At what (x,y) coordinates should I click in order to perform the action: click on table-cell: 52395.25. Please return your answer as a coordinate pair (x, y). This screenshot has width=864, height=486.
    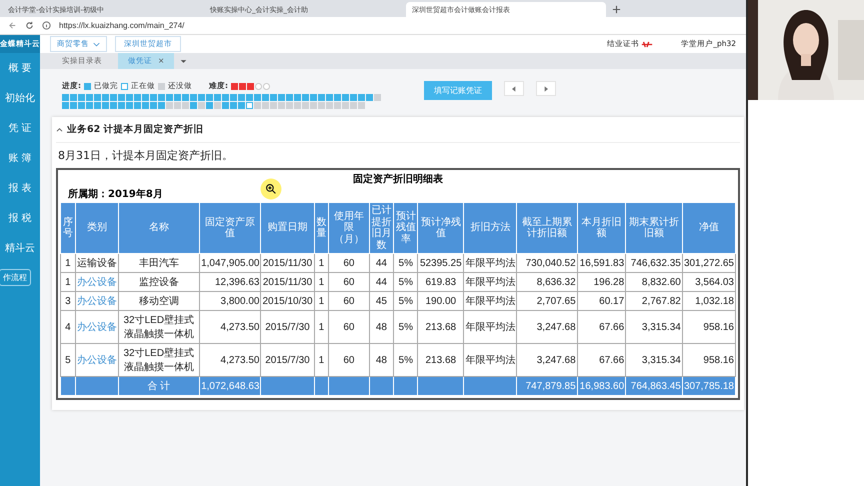
    Looking at the image, I should click on (441, 263).